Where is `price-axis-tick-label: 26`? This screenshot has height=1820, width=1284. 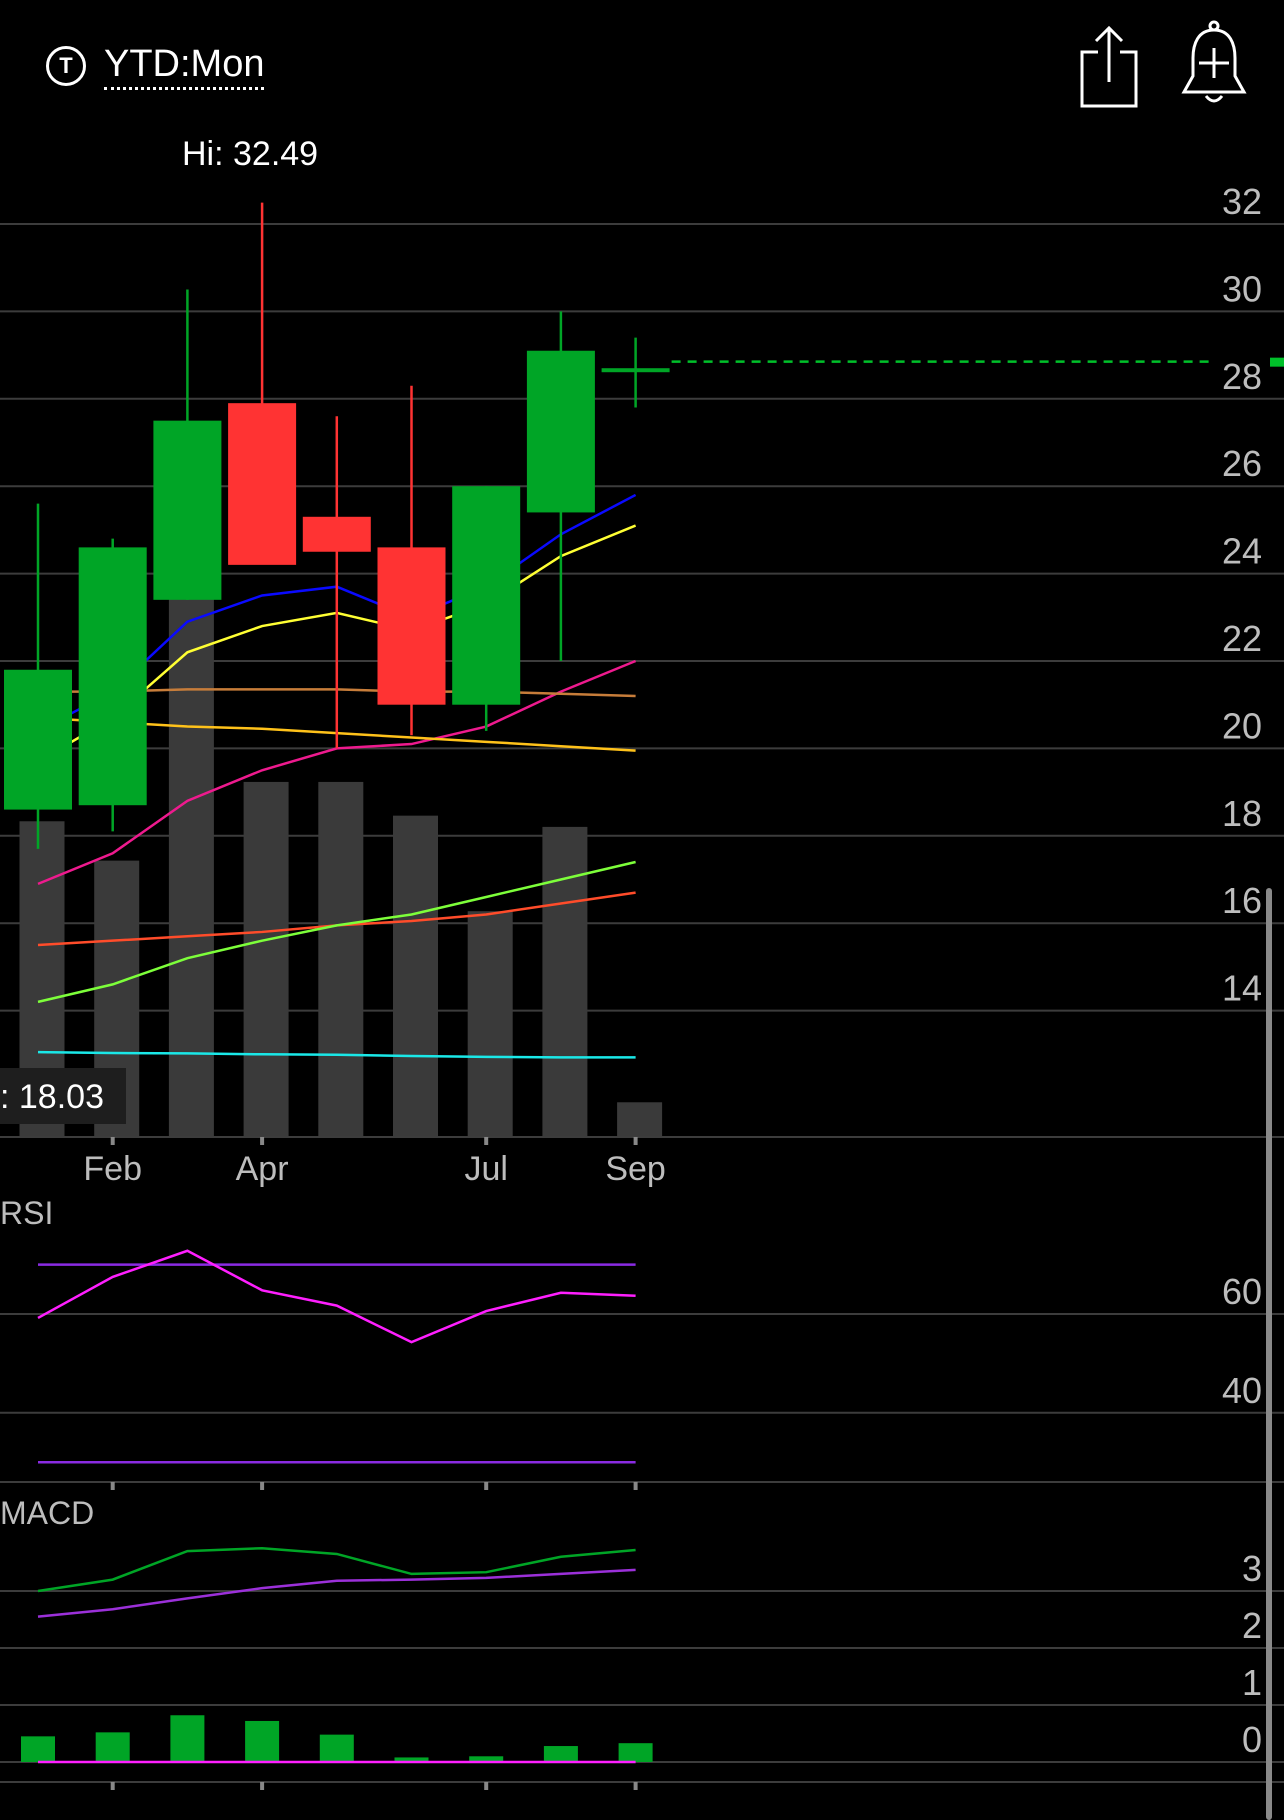
price-axis-tick-label: 26 is located at coordinates (1242, 463).